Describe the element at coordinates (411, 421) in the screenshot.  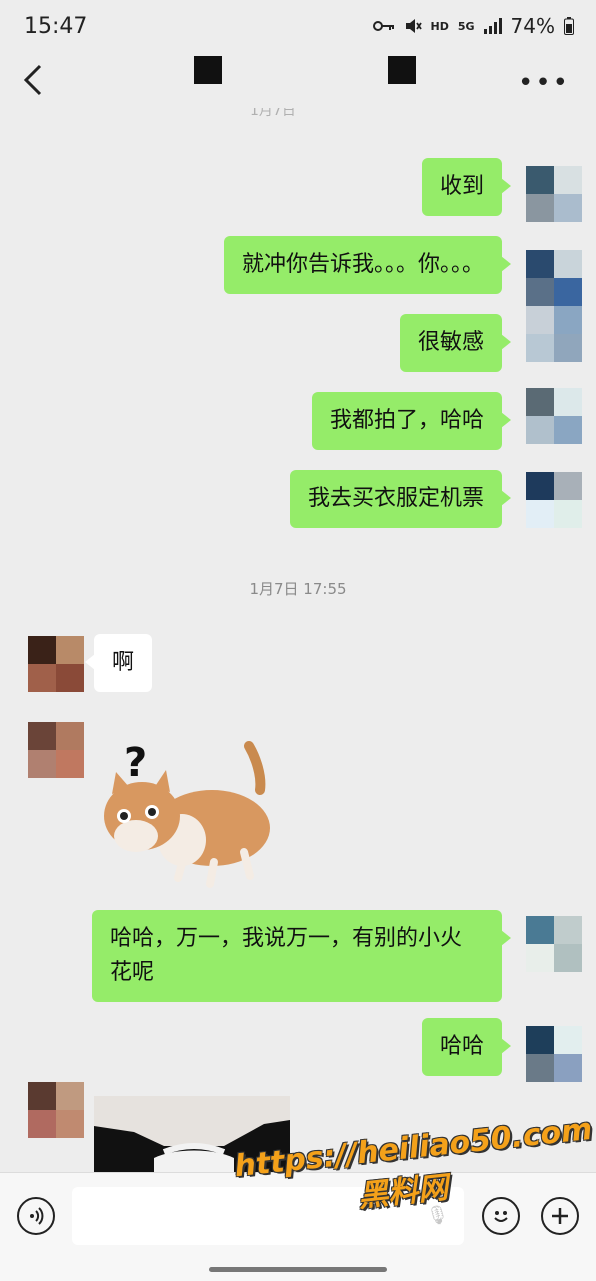
I see `message-bubble-sent: 我都拍了，哈哈` at that location.